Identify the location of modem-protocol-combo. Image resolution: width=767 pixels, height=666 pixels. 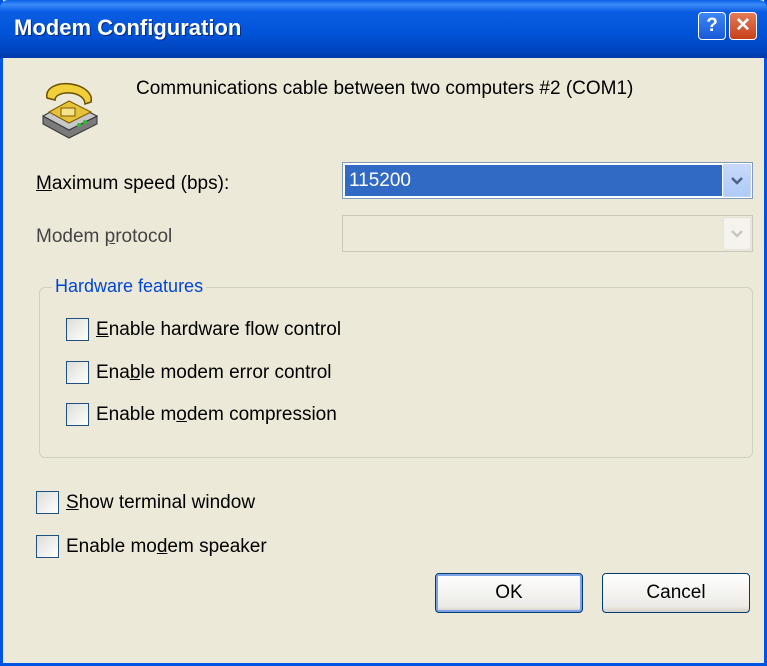
(547, 233).